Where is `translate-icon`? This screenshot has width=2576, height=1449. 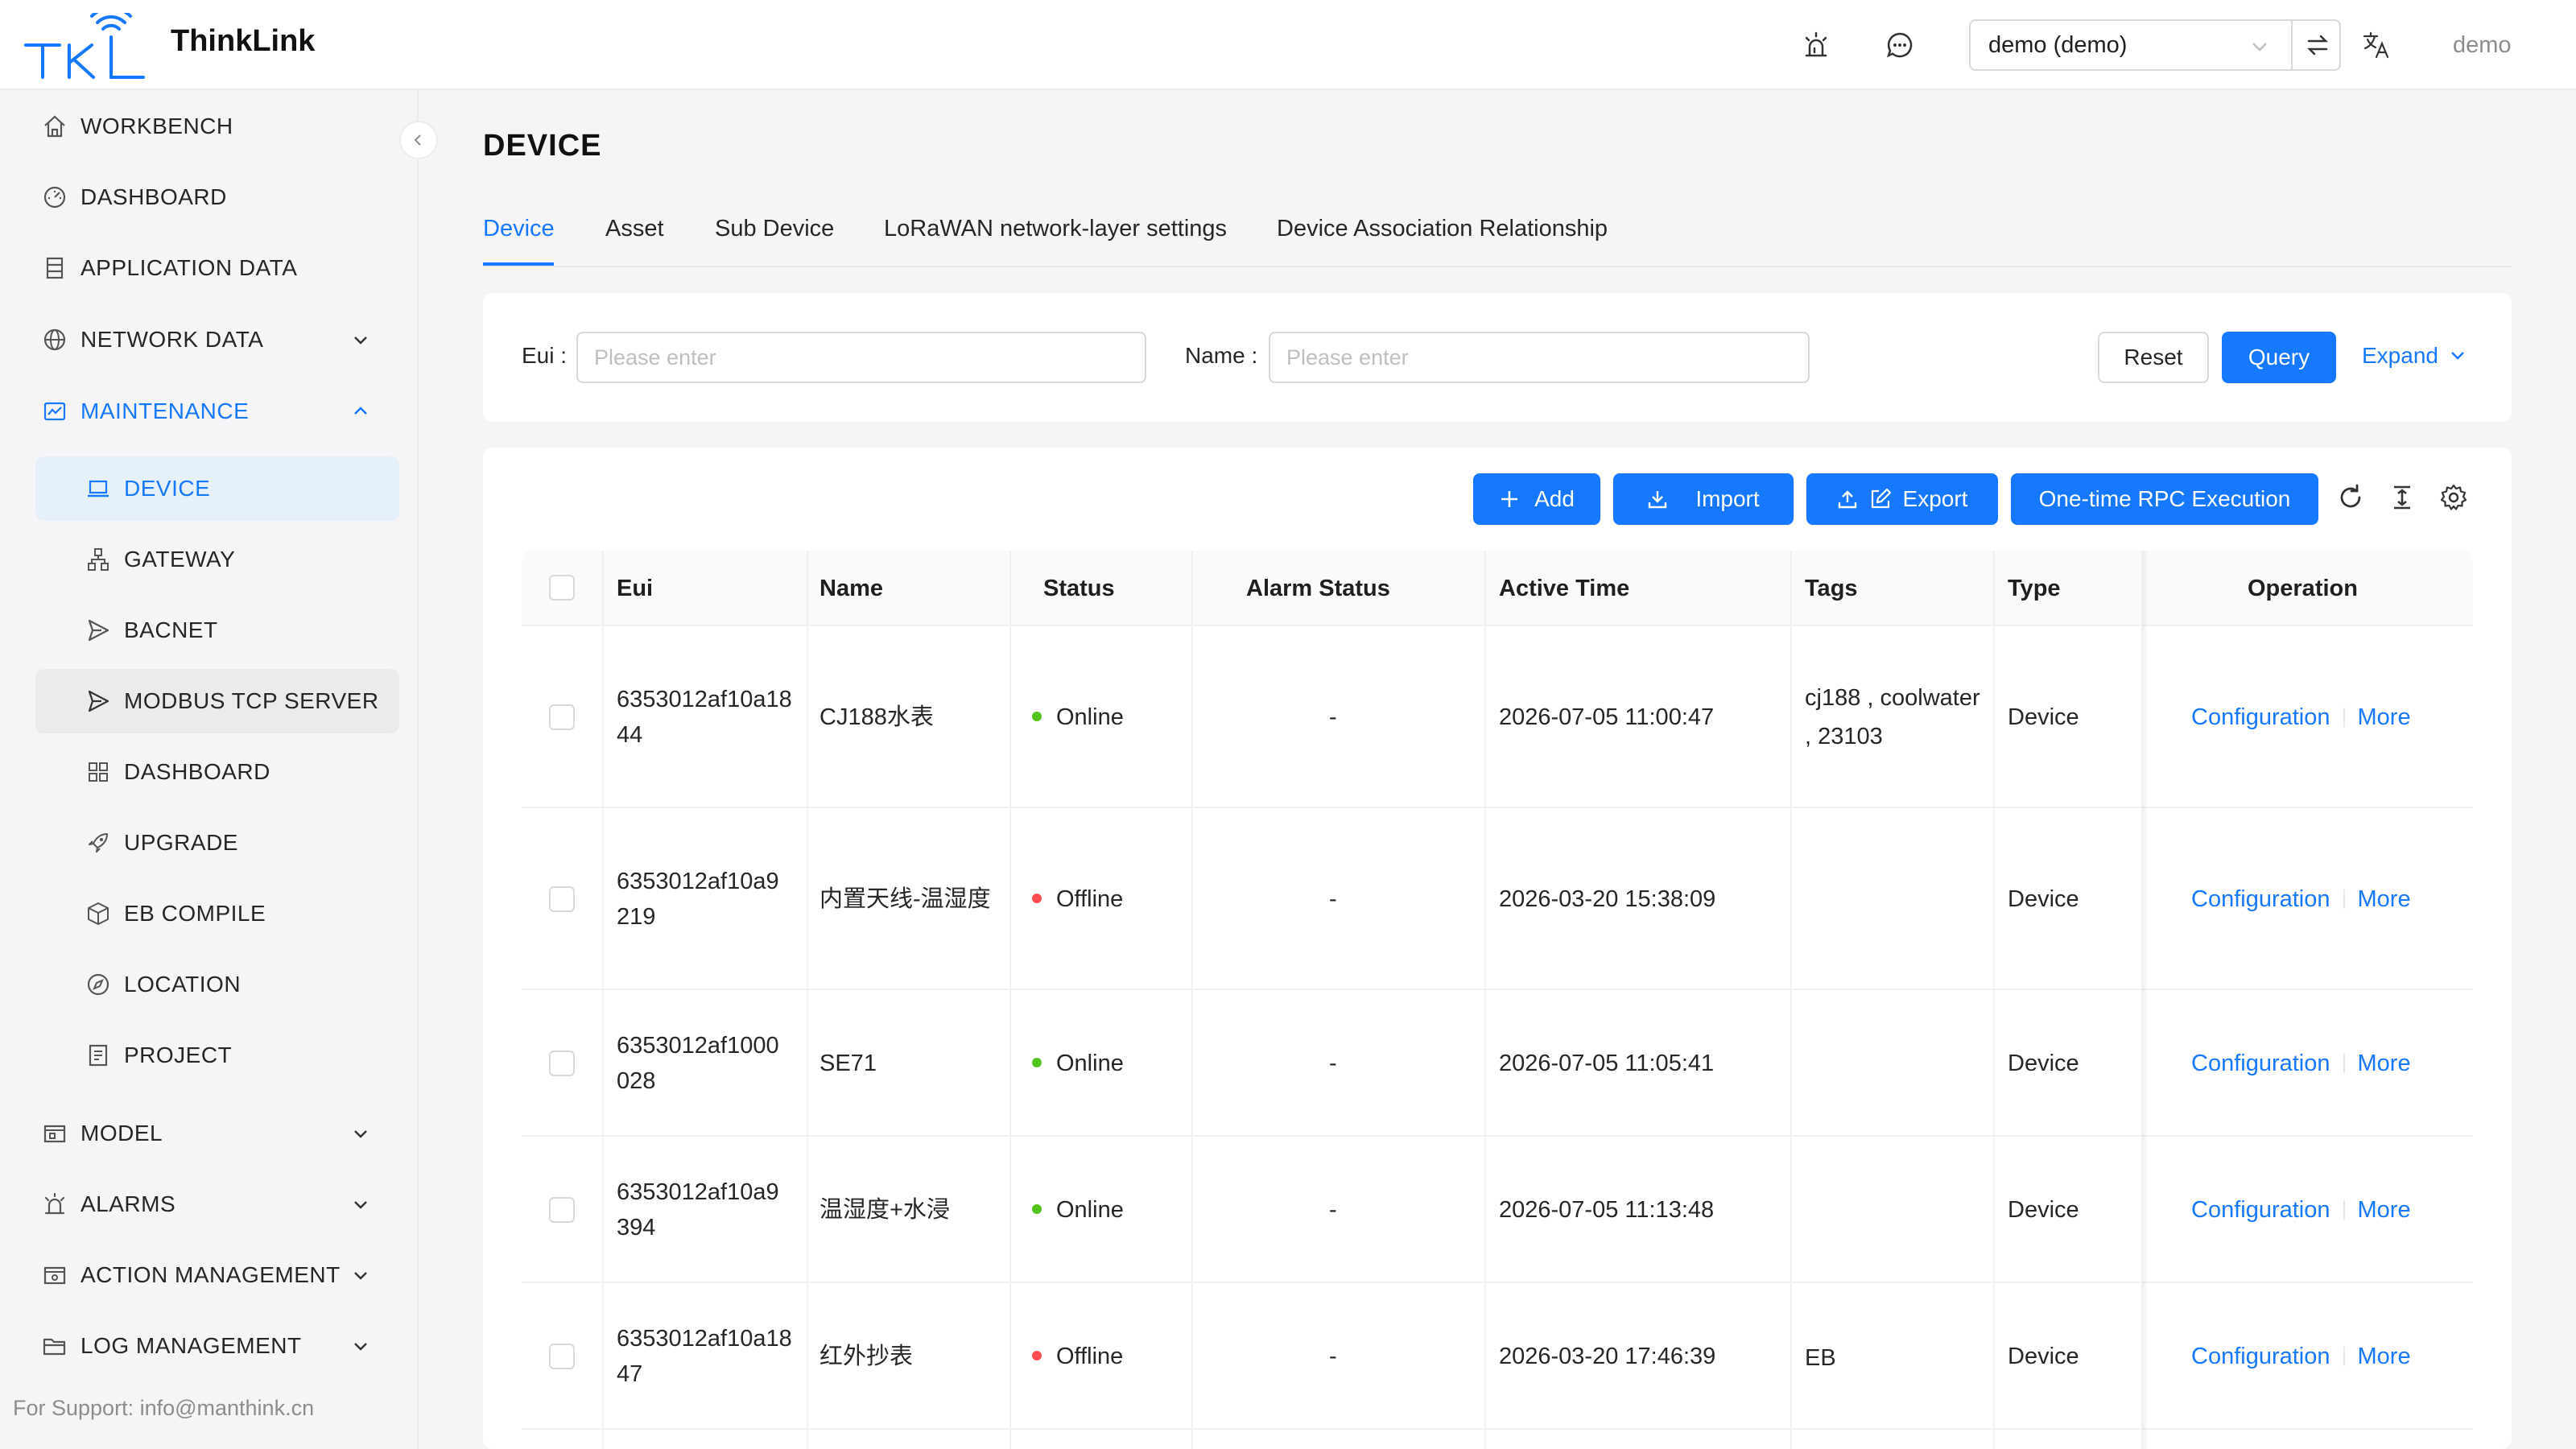
translate-icon is located at coordinates (2376, 45).